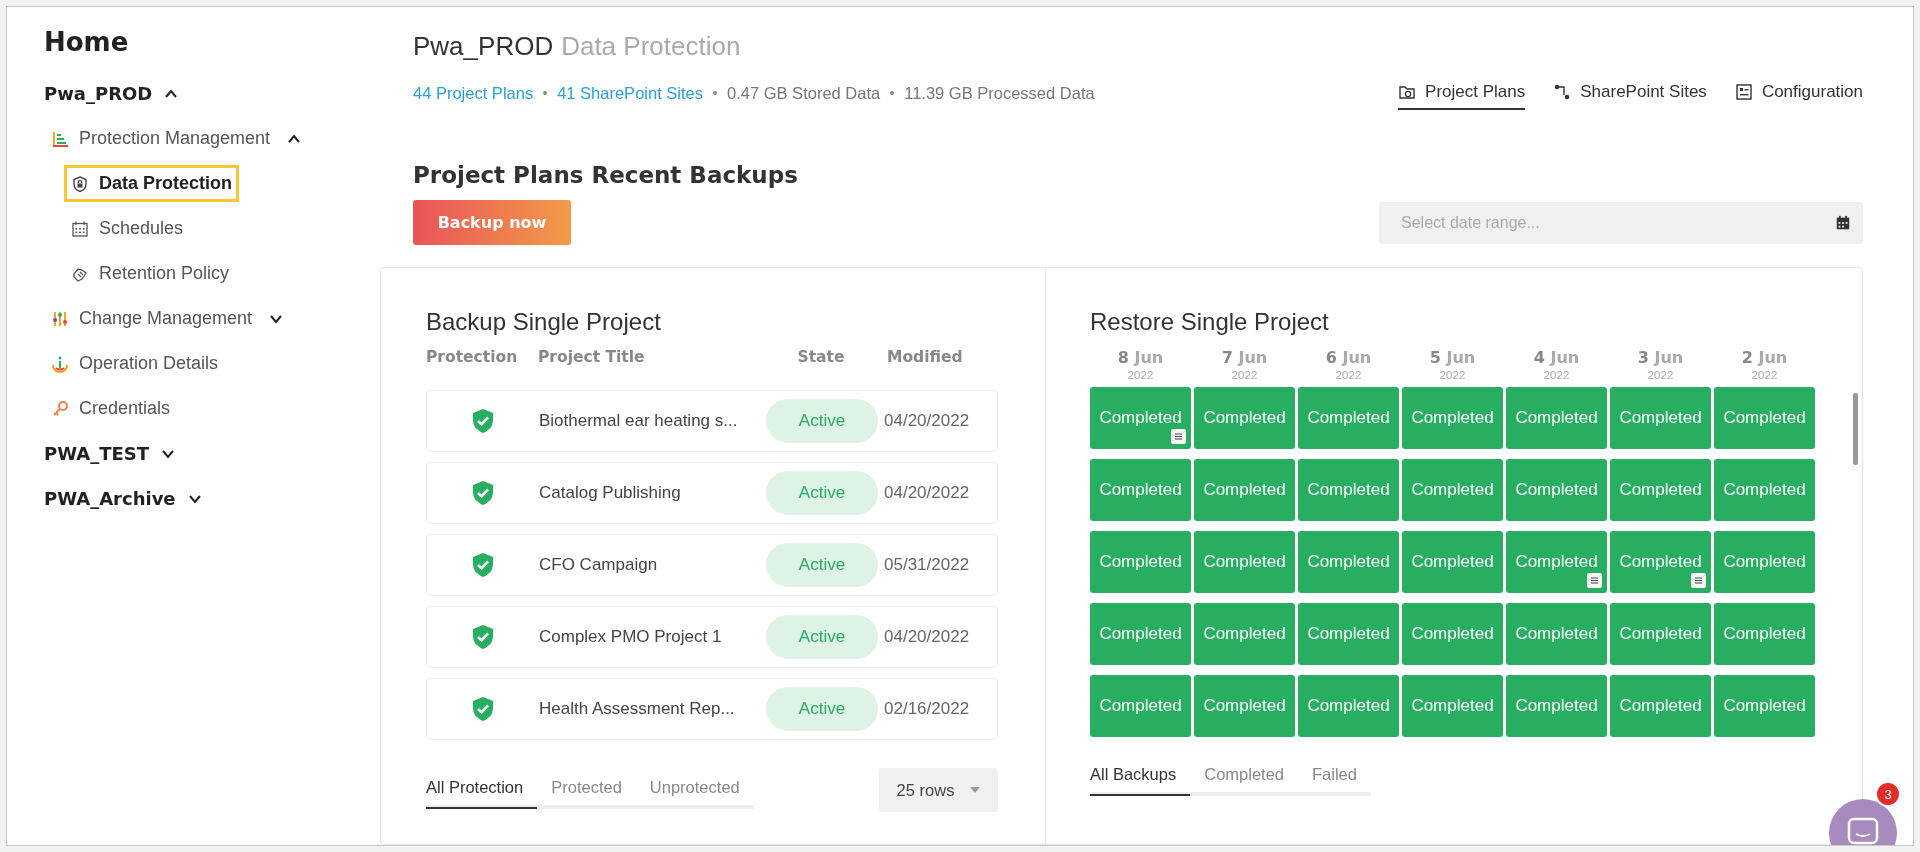 The width and height of the screenshot is (1920, 852). What do you see at coordinates (60, 408) in the screenshot?
I see `key-icon` at bounding box center [60, 408].